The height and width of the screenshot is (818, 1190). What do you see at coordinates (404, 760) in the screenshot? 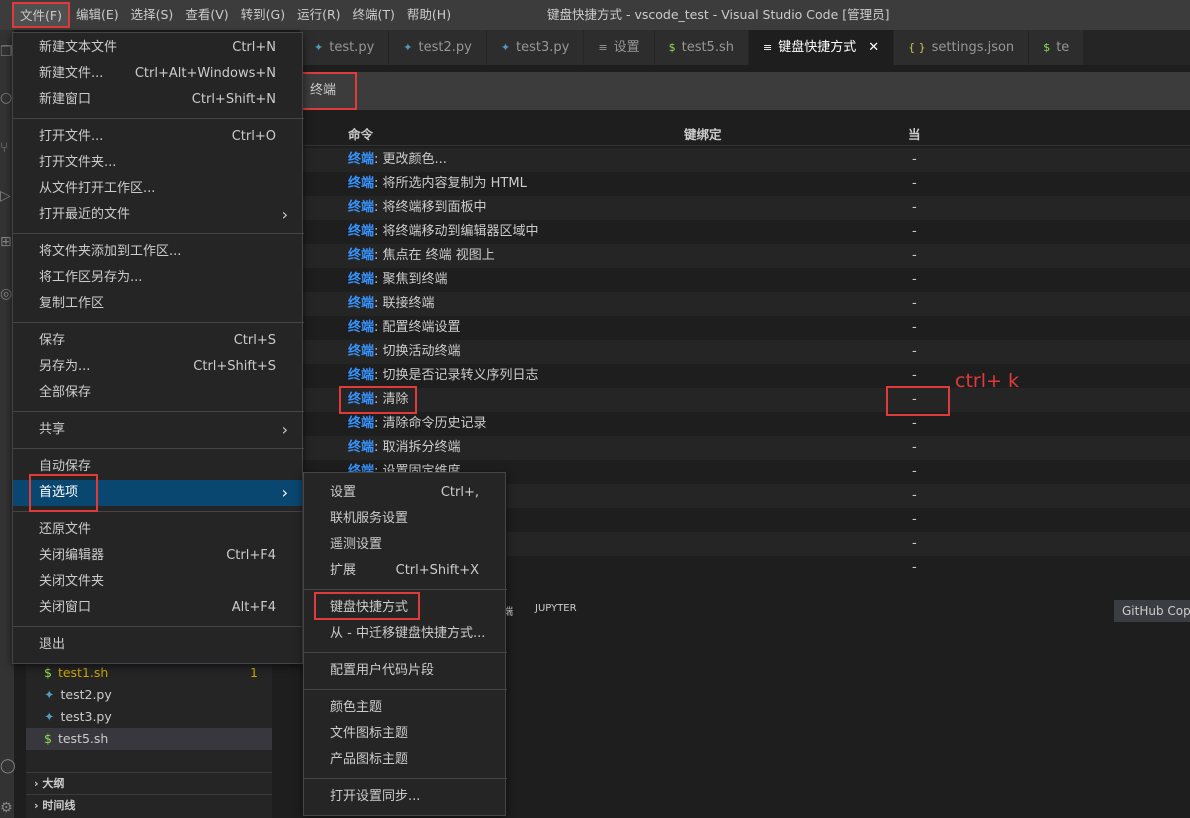
I see `menu-item: 产品图标主题` at bounding box center [404, 760].